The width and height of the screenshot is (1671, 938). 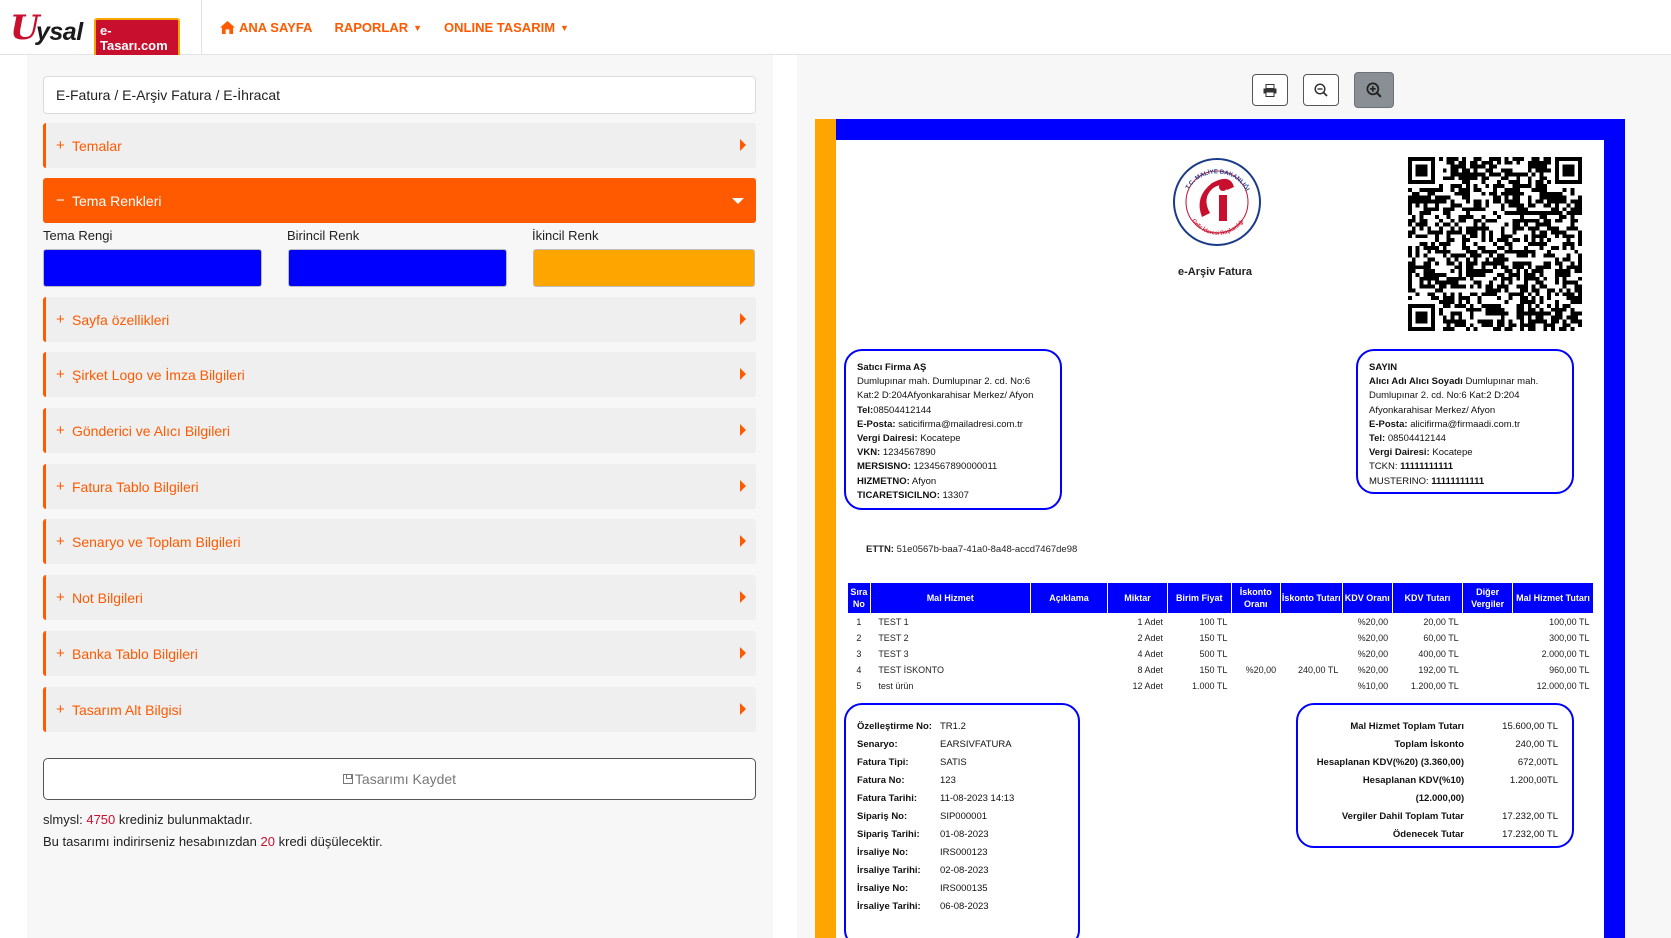 What do you see at coordinates (1311, 598) in the screenshot?
I see `col-header: İskonto Tutarı` at bounding box center [1311, 598].